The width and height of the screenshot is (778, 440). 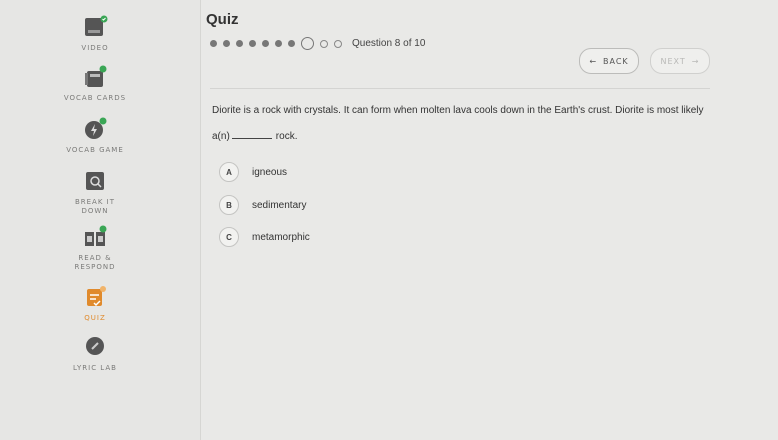 I want to click on sidebar-item-quiz: QUIZ, so click(x=95, y=303).